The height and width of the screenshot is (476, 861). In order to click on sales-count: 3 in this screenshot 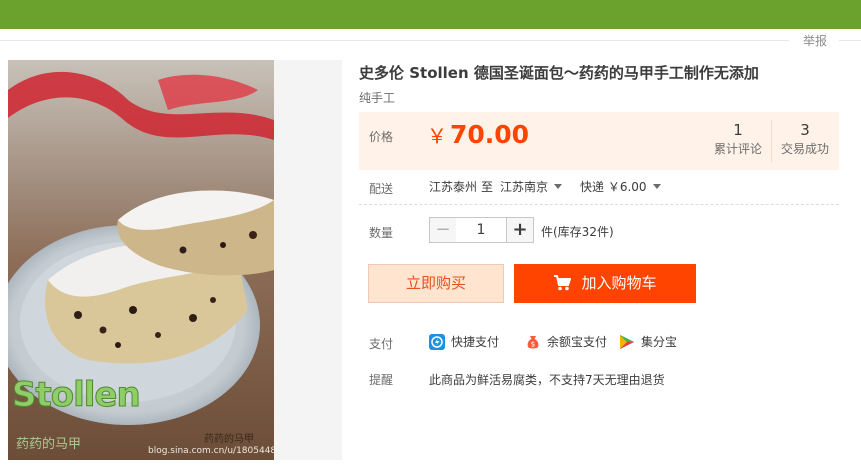, I will do `click(805, 130)`.